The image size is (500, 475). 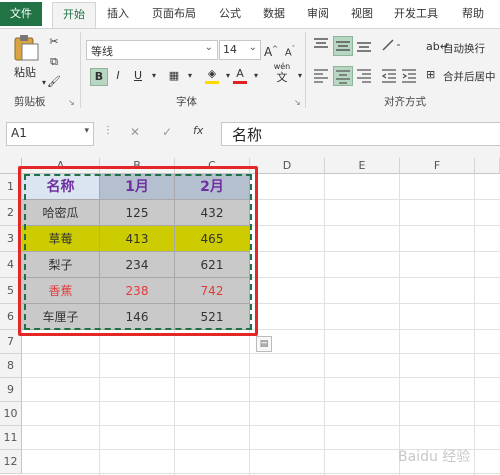 What do you see at coordinates (54, 42) in the screenshot?
I see `cut-icon: ✂` at bounding box center [54, 42].